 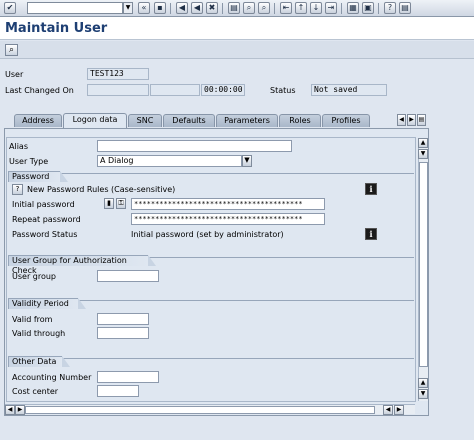 I want to click on last-changed-date-field, so click(x=175, y=90).